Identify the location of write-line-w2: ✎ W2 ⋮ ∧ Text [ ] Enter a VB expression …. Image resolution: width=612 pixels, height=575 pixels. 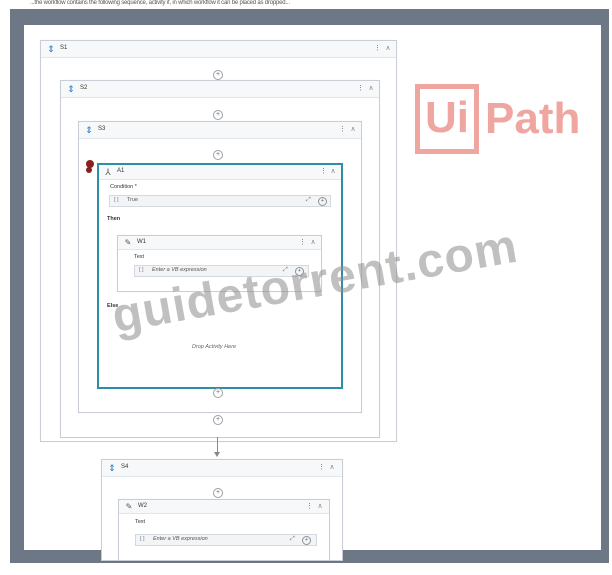
(224, 530).